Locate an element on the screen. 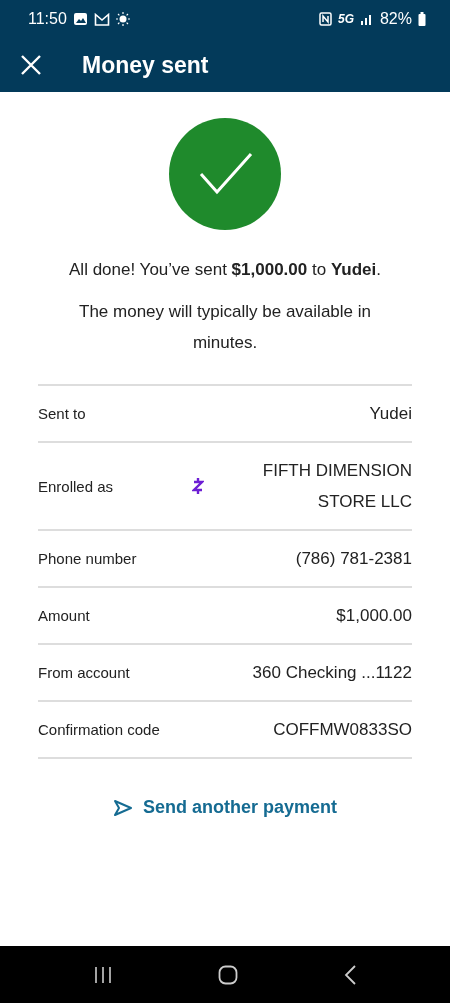 The image size is (450, 1003). detail-label: Sent to is located at coordinates (62, 413).